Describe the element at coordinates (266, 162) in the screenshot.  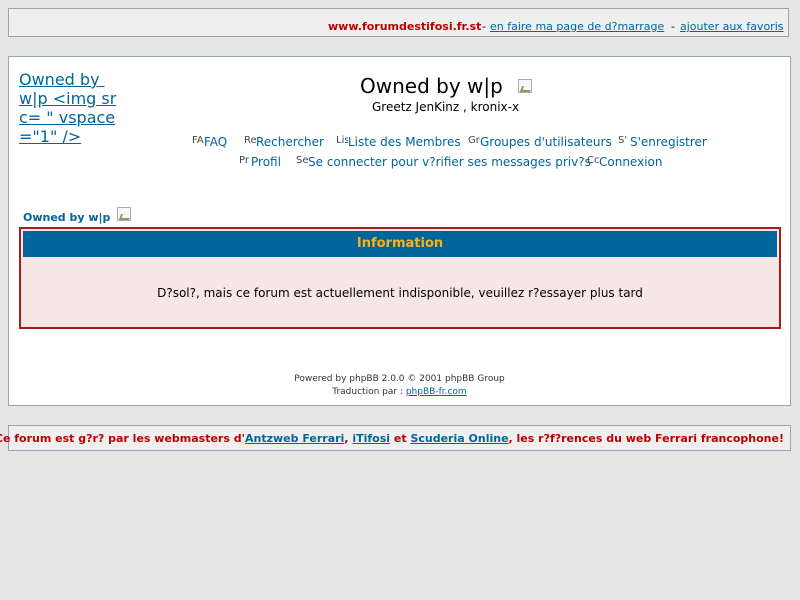
I see `nav-label: Profil` at that location.